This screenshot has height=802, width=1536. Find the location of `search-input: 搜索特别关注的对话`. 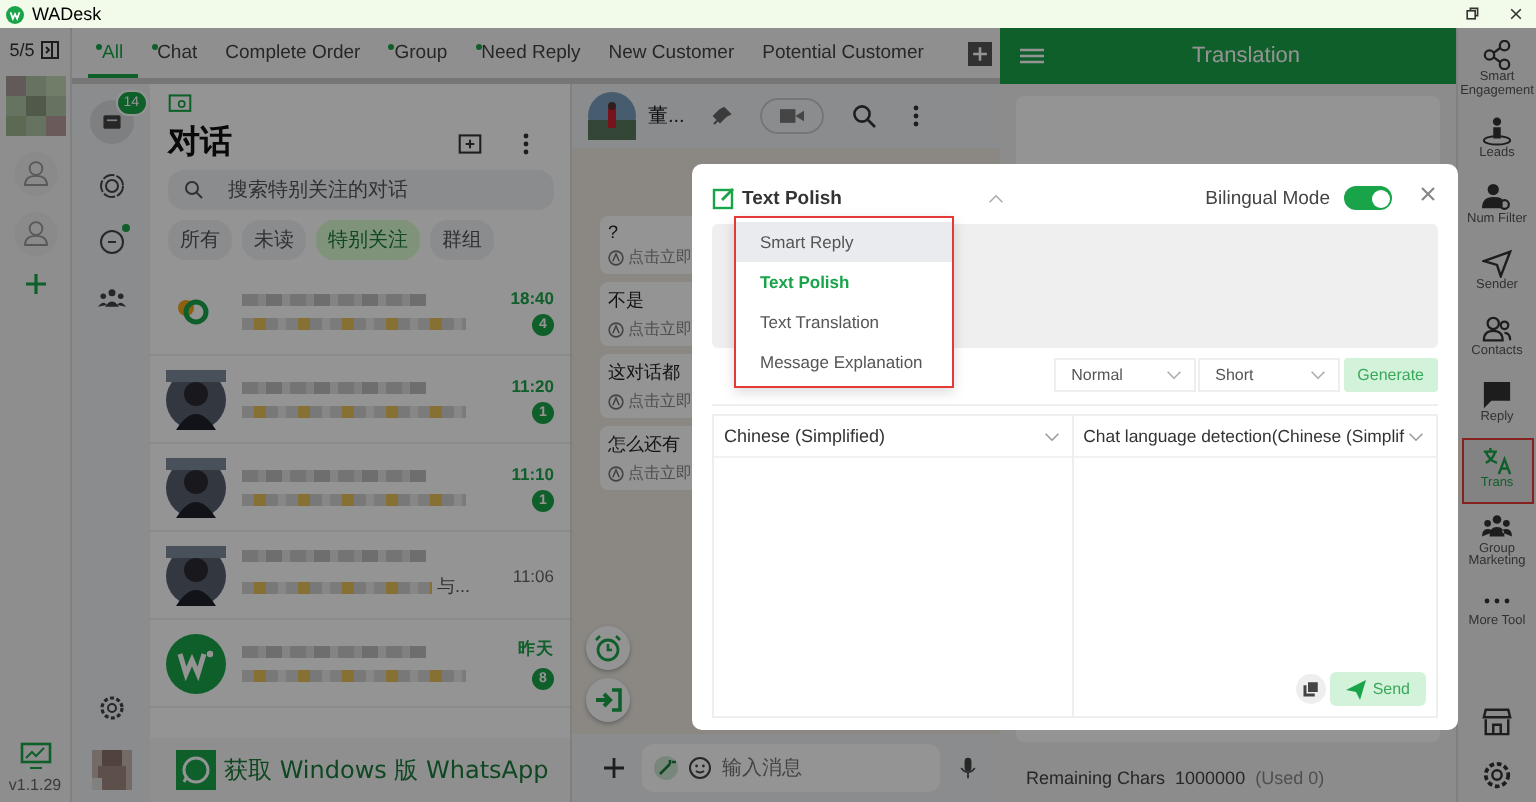

search-input: 搜索特别关注的对话 is located at coordinates (383, 190).